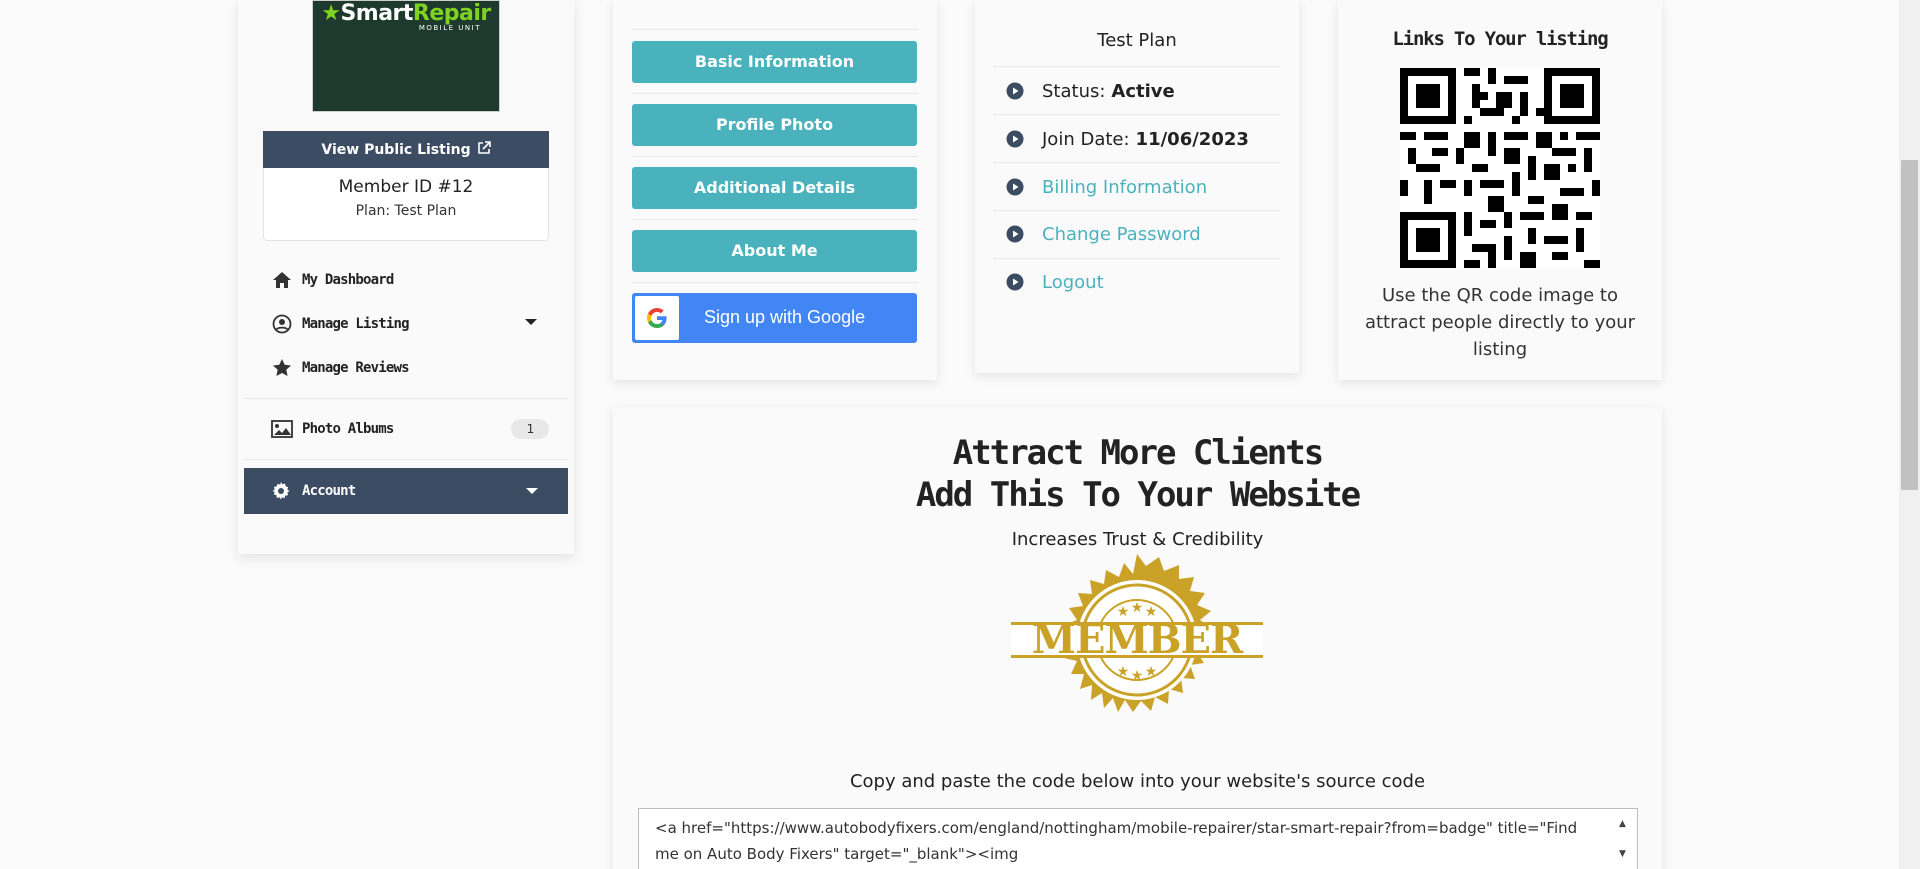 The image size is (1920, 869). I want to click on join-date-row: Join Date: 11/06/2023, so click(1137, 139).